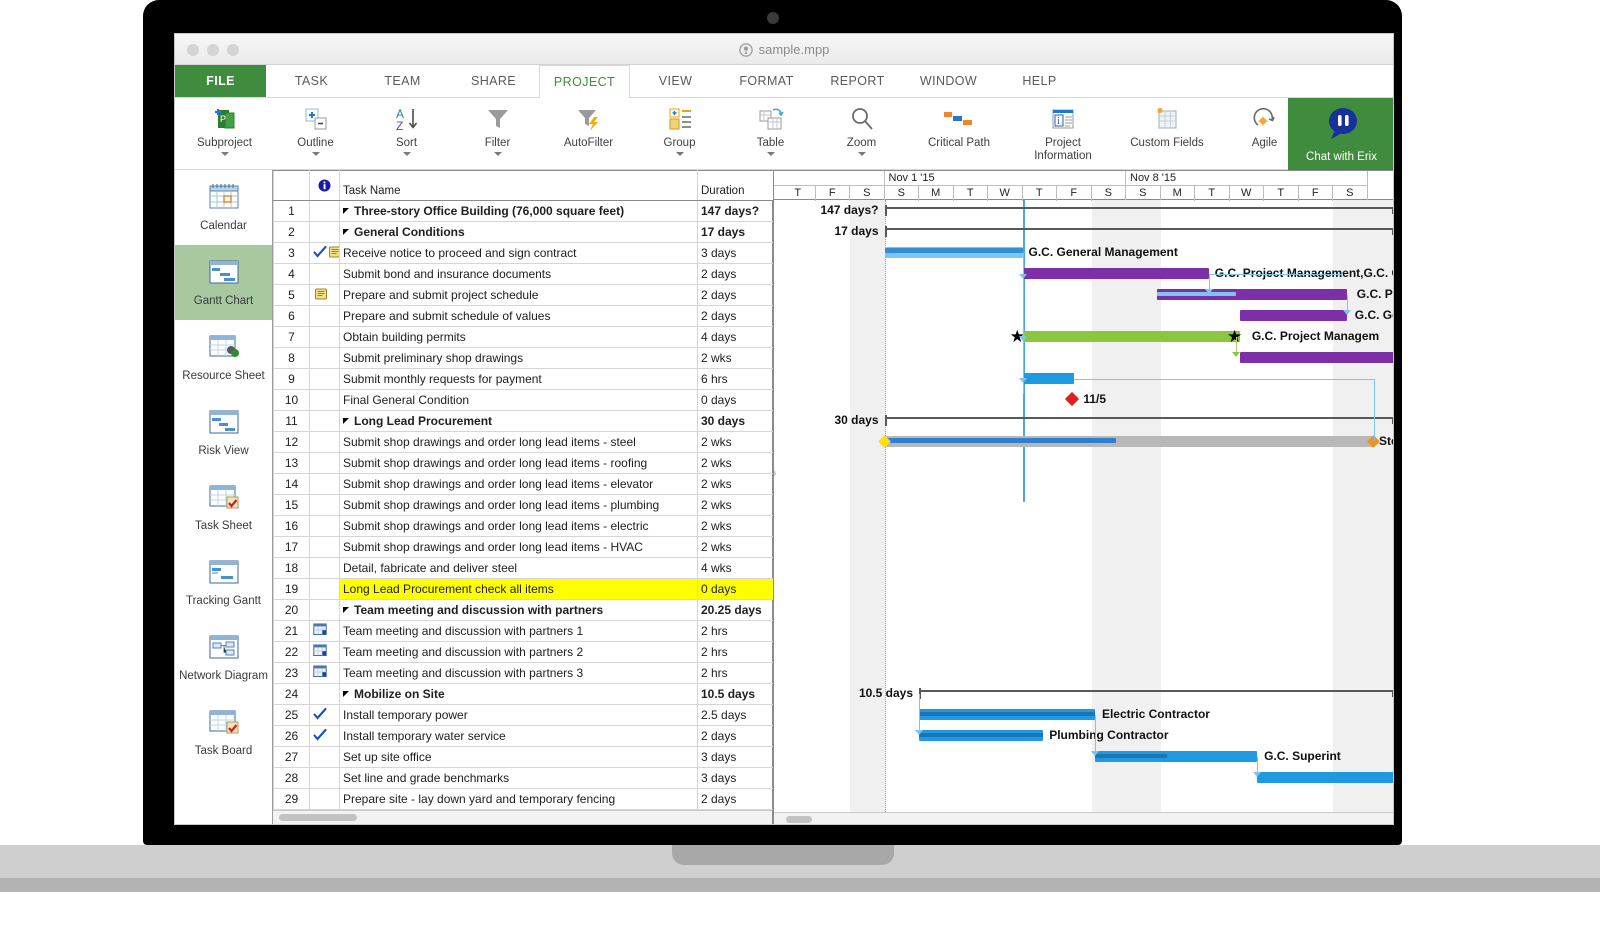  Describe the element at coordinates (223, 732) in the screenshot. I see `sidebar-item-task-board: Task Board` at that location.